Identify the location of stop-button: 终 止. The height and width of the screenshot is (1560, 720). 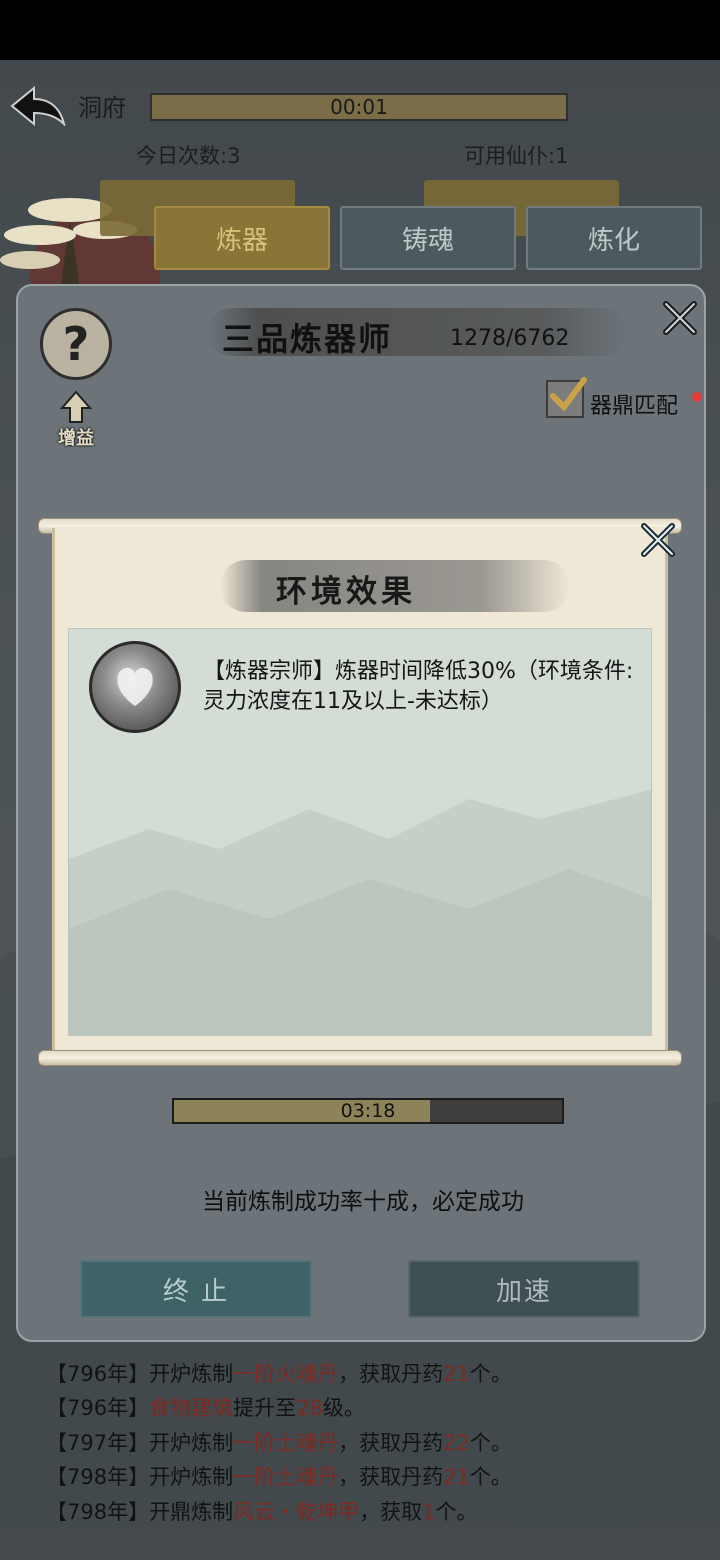
(196, 1289).